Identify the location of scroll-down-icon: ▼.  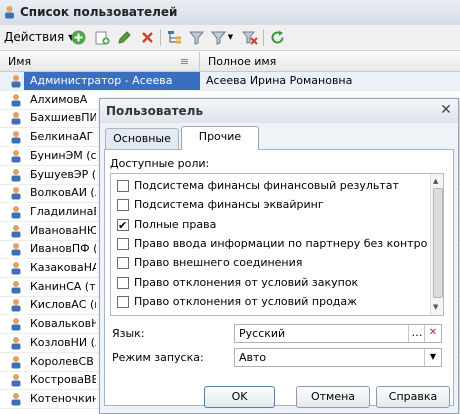
(435, 307).